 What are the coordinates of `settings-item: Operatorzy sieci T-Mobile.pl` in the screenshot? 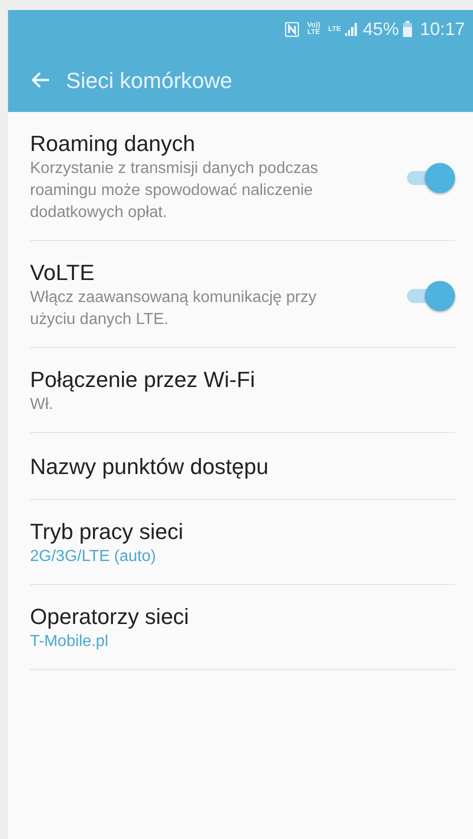 It's located at (242, 627).